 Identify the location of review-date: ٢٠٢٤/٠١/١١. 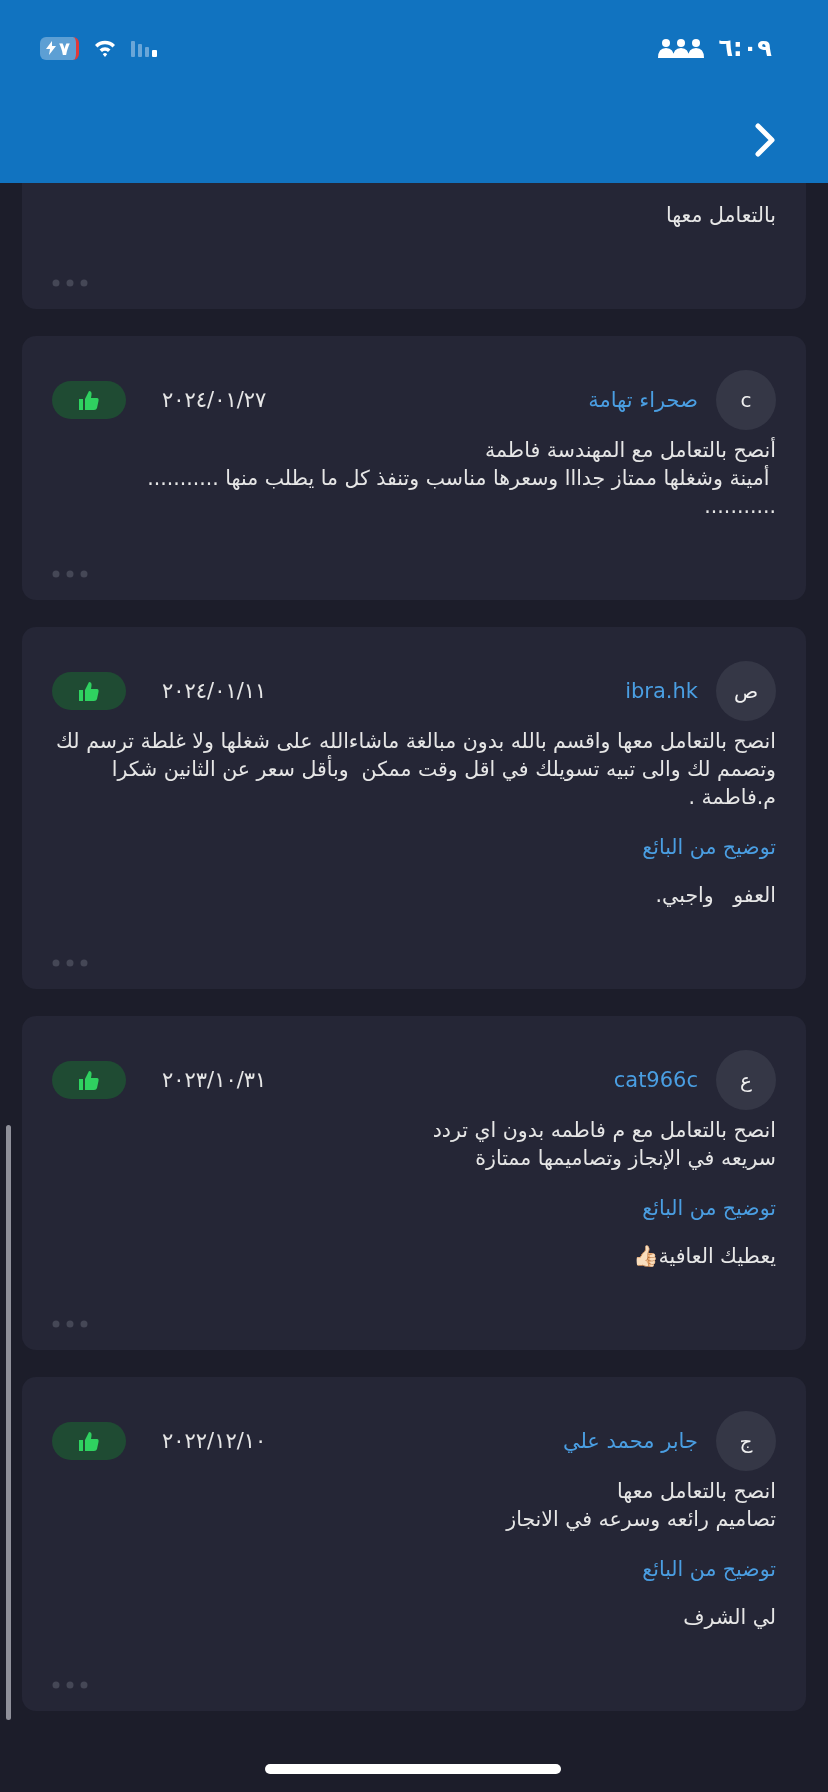
(214, 691).